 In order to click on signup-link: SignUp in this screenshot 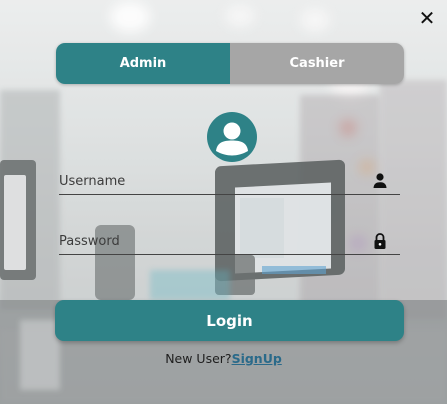, I will do `click(257, 358)`.